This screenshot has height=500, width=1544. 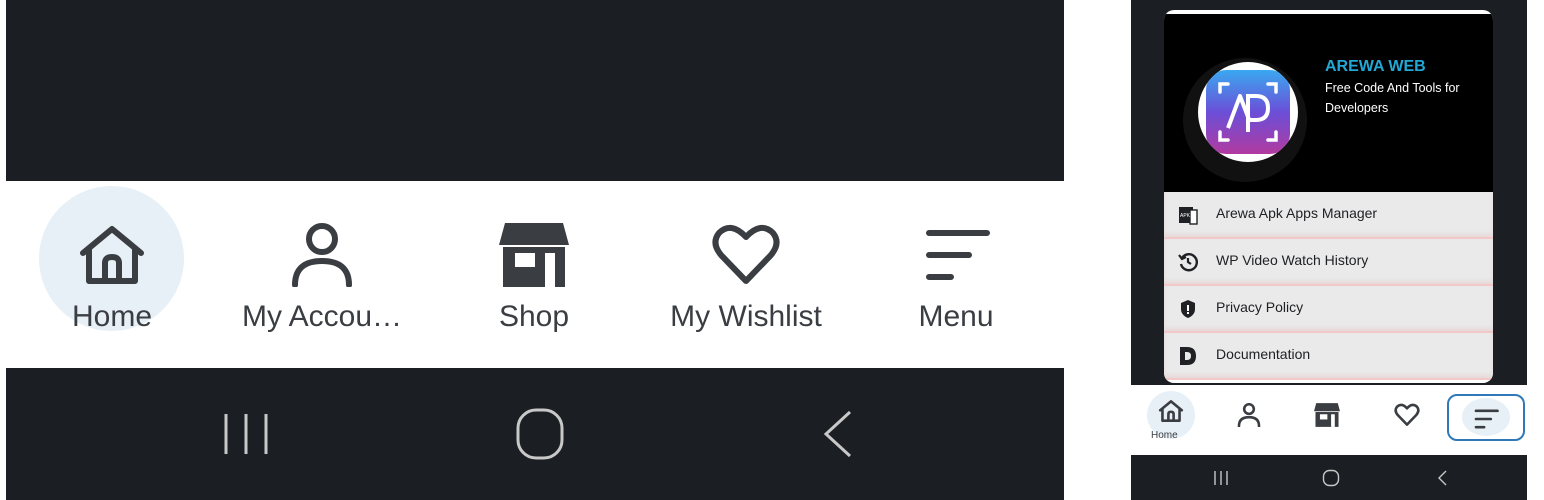 I want to click on menu-item-watch-history: WP Video Watch History, so click(x=1328, y=262).